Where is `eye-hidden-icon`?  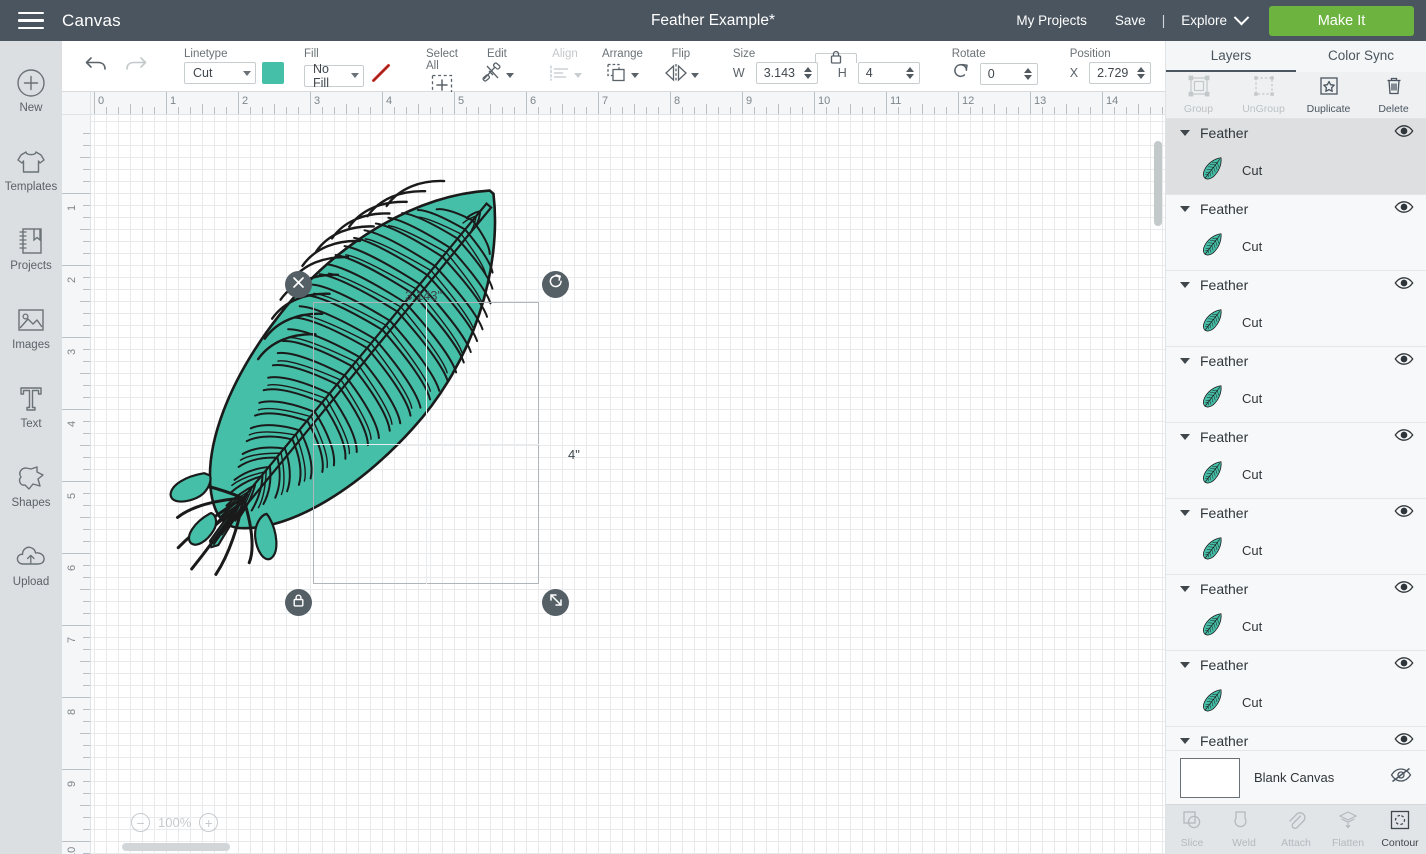 eye-hidden-icon is located at coordinates (1401, 777).